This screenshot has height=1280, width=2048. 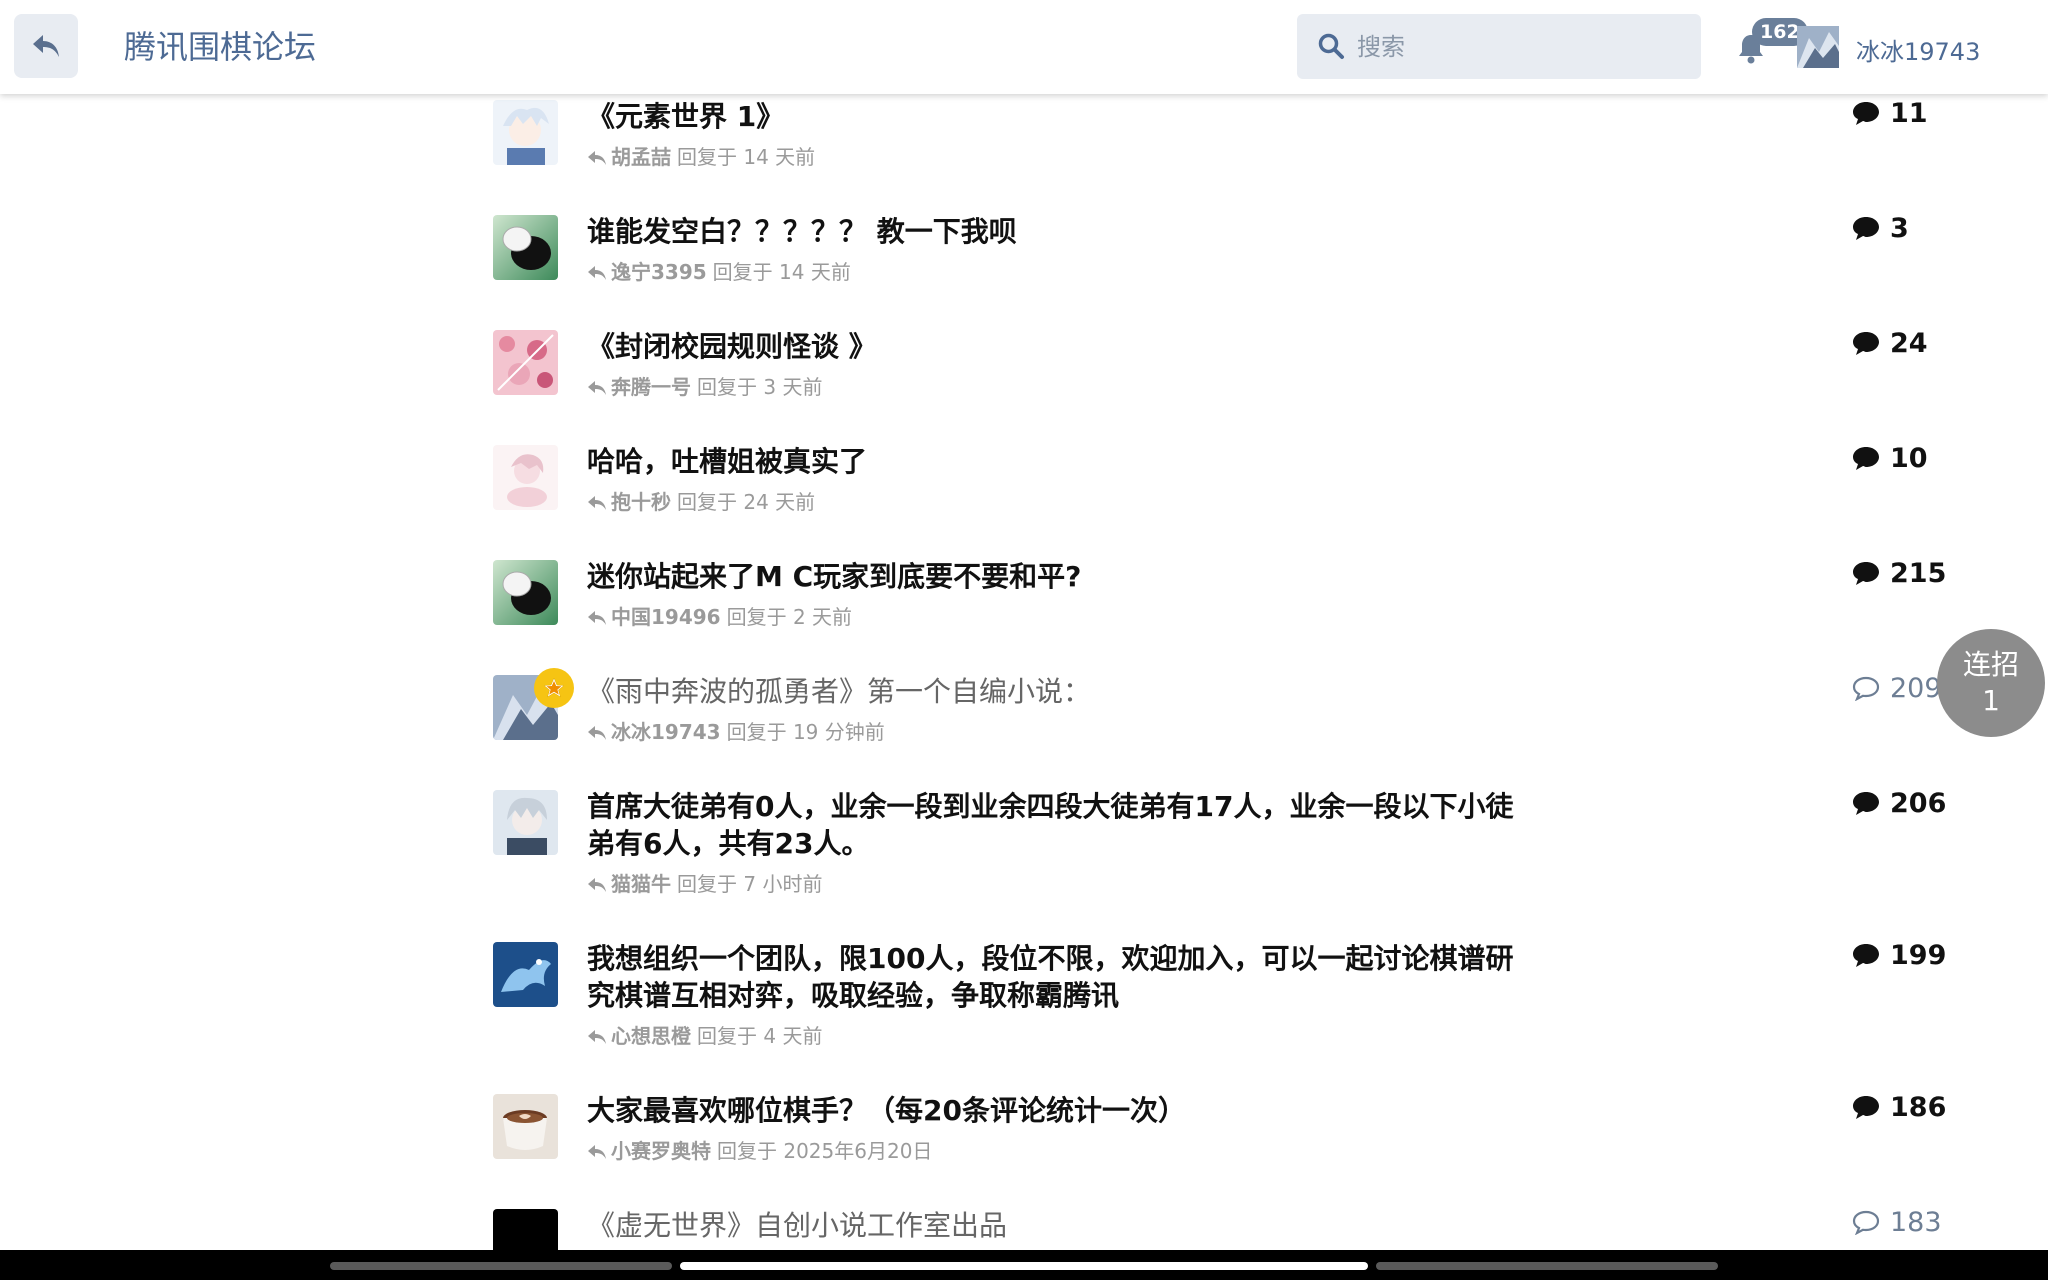 I want to click on reply-count: 10, so click(x=1890, y=458).